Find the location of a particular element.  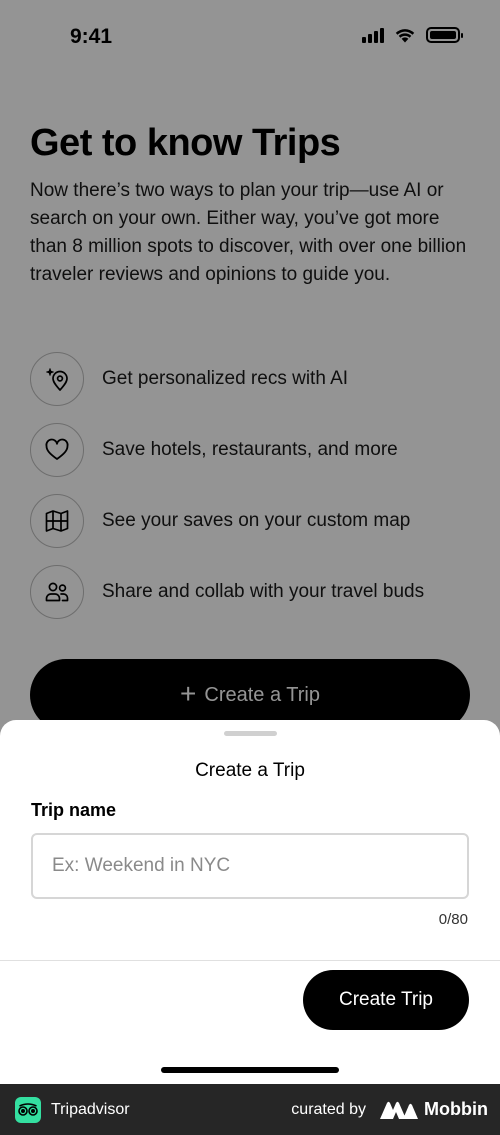

trip-name-label: Trip name is located at coordinates (74, 810).